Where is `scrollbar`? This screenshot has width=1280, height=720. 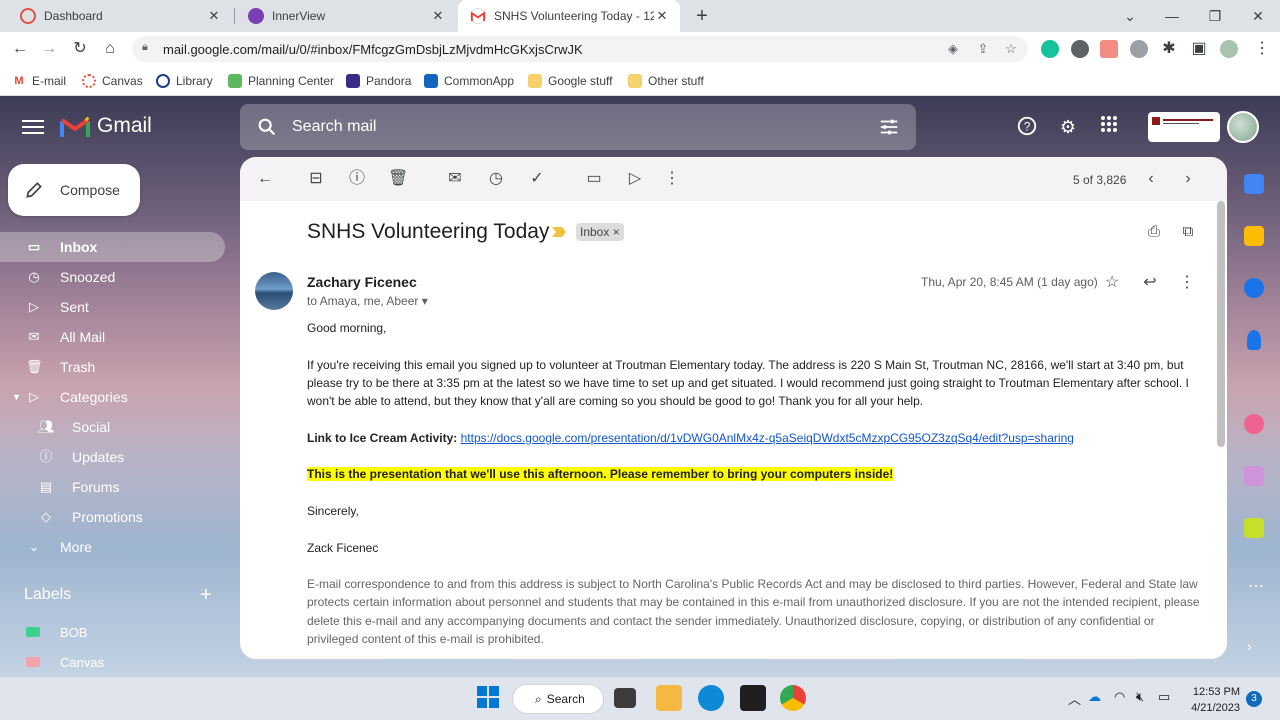
scrollbar is located at coordinates (1221, 429).